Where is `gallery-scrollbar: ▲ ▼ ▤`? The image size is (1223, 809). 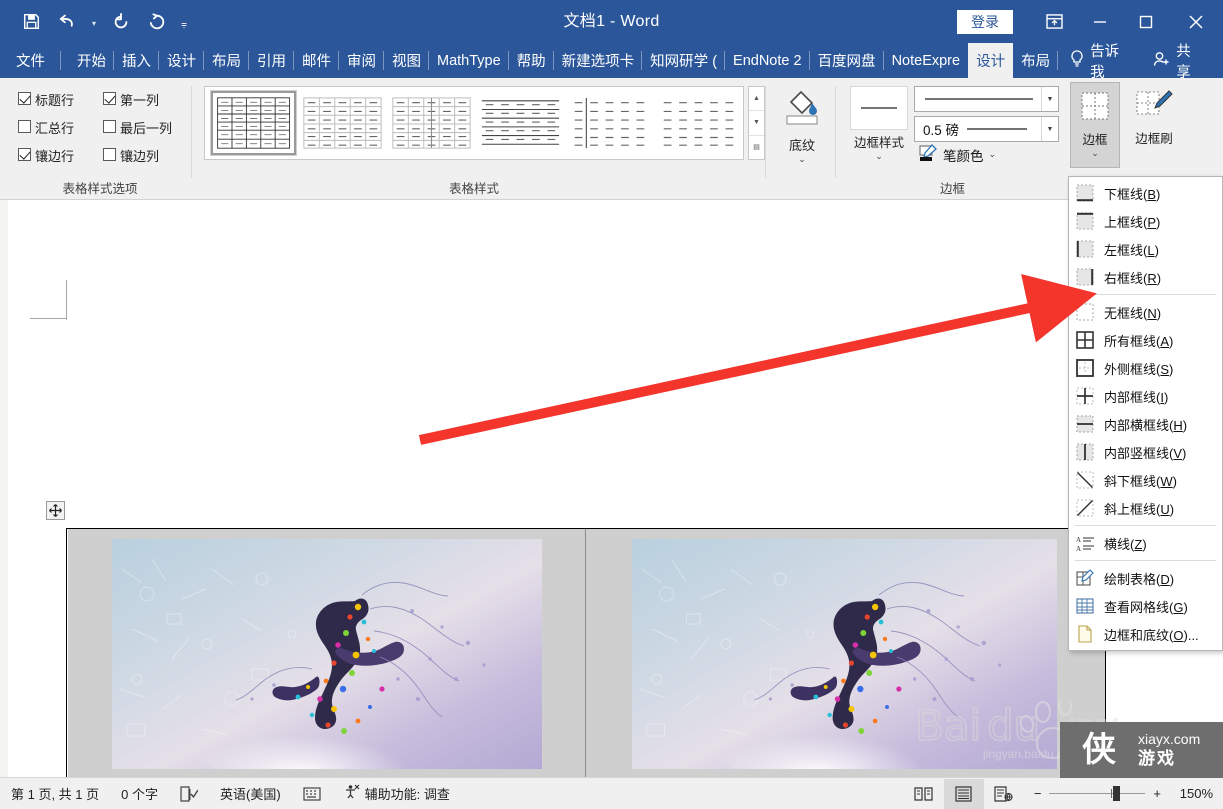
gallery-scrollbar: ▲ ▼ ▤ is located at coordinates (756, 123).